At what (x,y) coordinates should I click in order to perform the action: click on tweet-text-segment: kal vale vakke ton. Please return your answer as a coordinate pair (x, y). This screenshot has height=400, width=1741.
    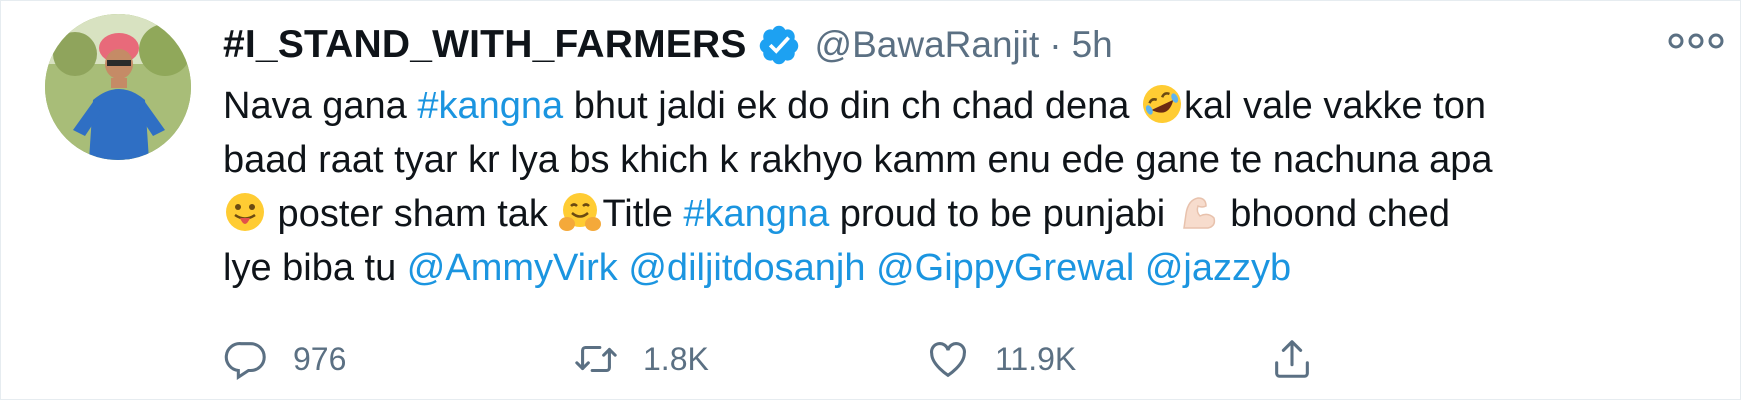
    Looking at the image, I should click on (1335, 106).